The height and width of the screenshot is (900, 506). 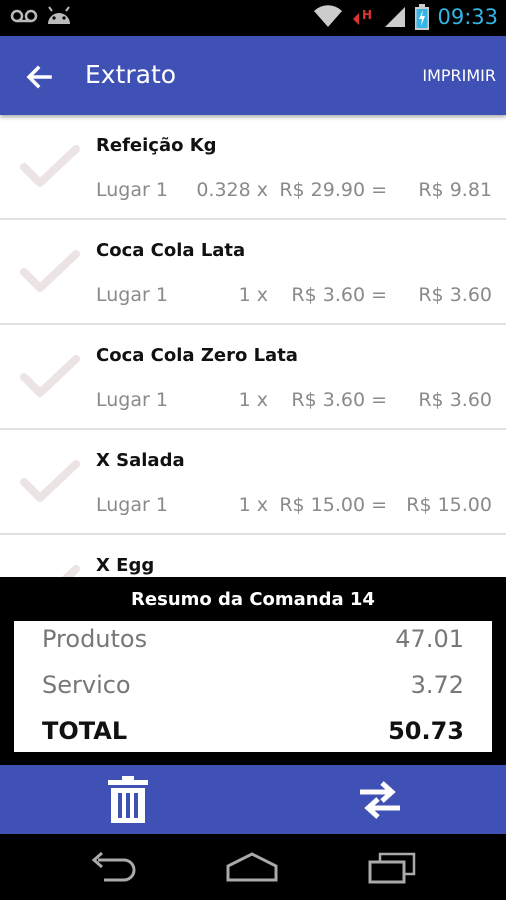 I want to click on app-bar: Extrato IMPRIMIR, so click(x=253, y=75).